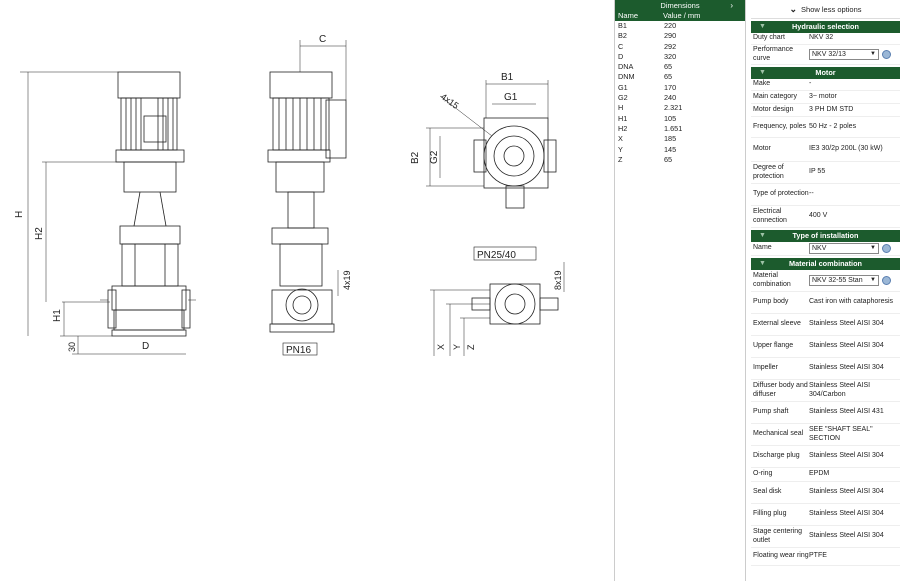 The height and width of the screenshot is (581, 900). I want to click on degree-protection-label: Degree of protection, so click(768, 172).